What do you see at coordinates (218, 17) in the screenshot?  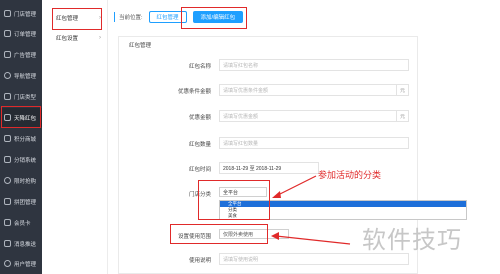 I see `tab-add-edit-red-packet: 添加/编辑红包` at bounding box center [218, 17].